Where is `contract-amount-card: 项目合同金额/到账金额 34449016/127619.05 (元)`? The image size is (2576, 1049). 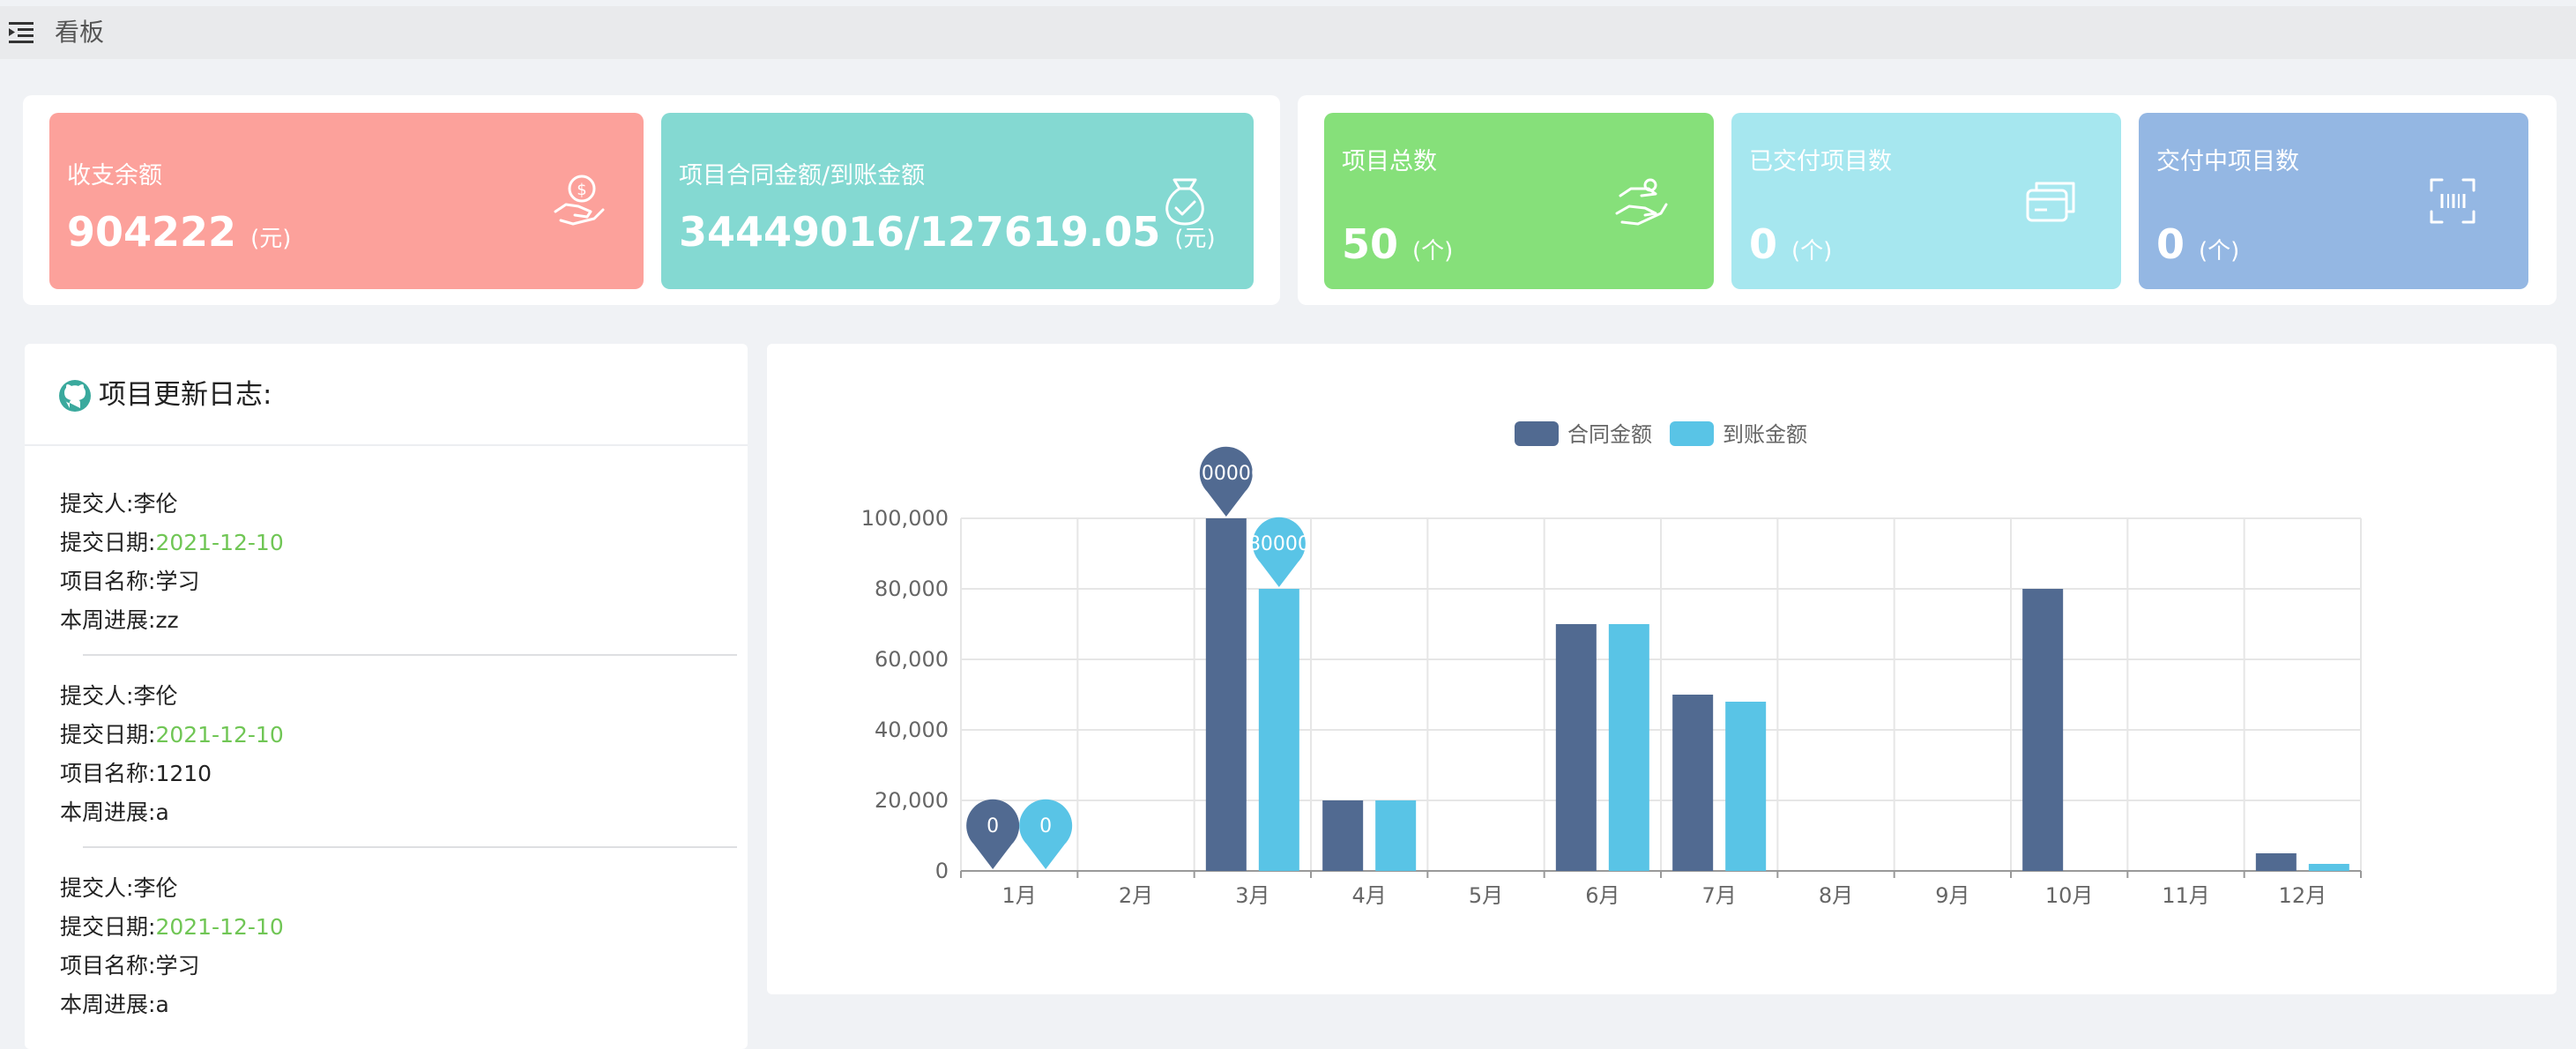 contract-amount-card: 项目合同金额/到账金额 34449016/127619.05 (元) is located at coordinates (958, 201).